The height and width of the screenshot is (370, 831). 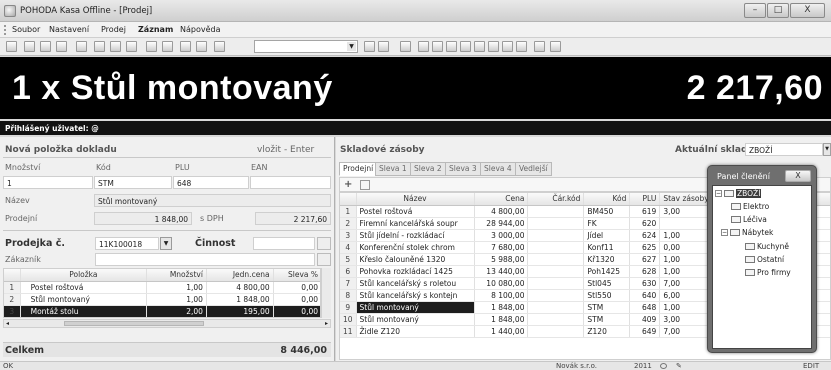 What do you see at coordinates (61, 46) in the screenshot?
I see `document-icon` at bounding box center [61, 46].